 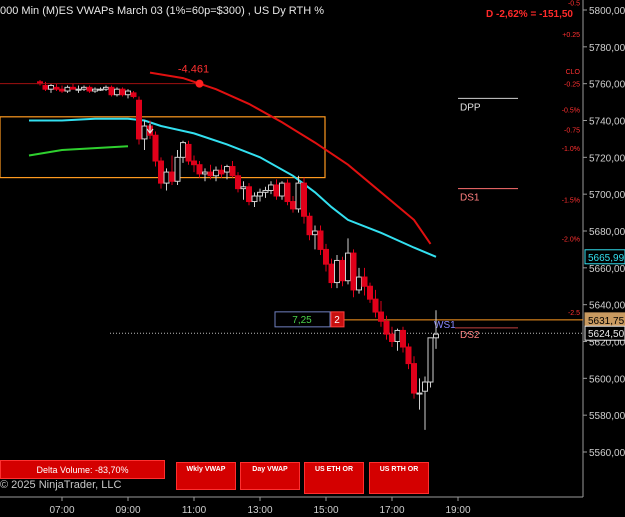 What do you see at coordinates (607, 306) in the screenshot?
I see `price-tick-label: 5640,00` at bounding box center [607, 306].